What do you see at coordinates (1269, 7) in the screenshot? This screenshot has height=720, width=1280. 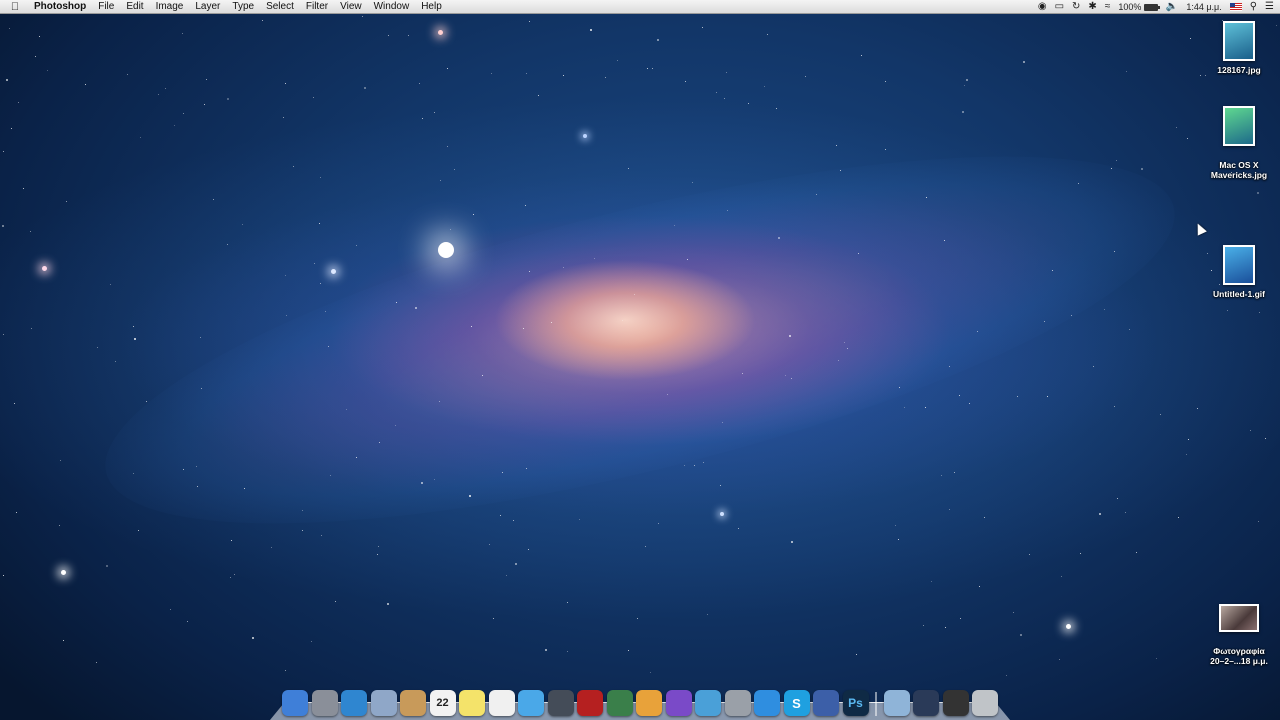 I see `notification-center-icon: ☰` at bounding box center [1269, 7].